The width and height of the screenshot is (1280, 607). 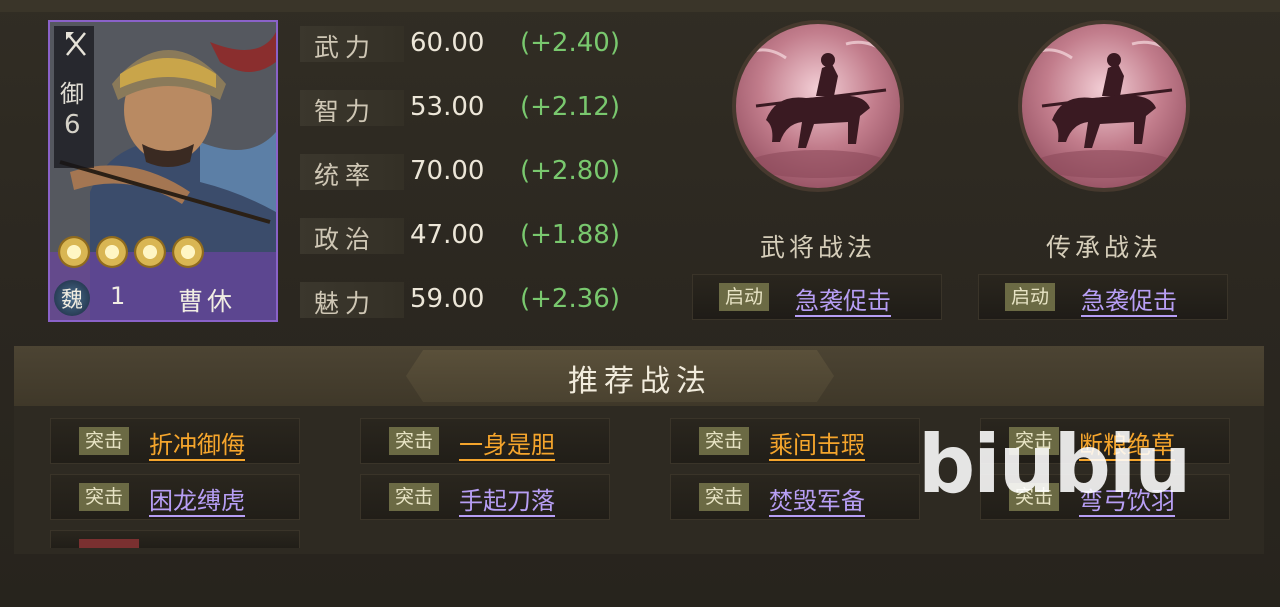 What do you see at coordinates (570, 171) in the screenshot?
I see `stat-bonus: (+2.80)` at bounding box center [570, 171].